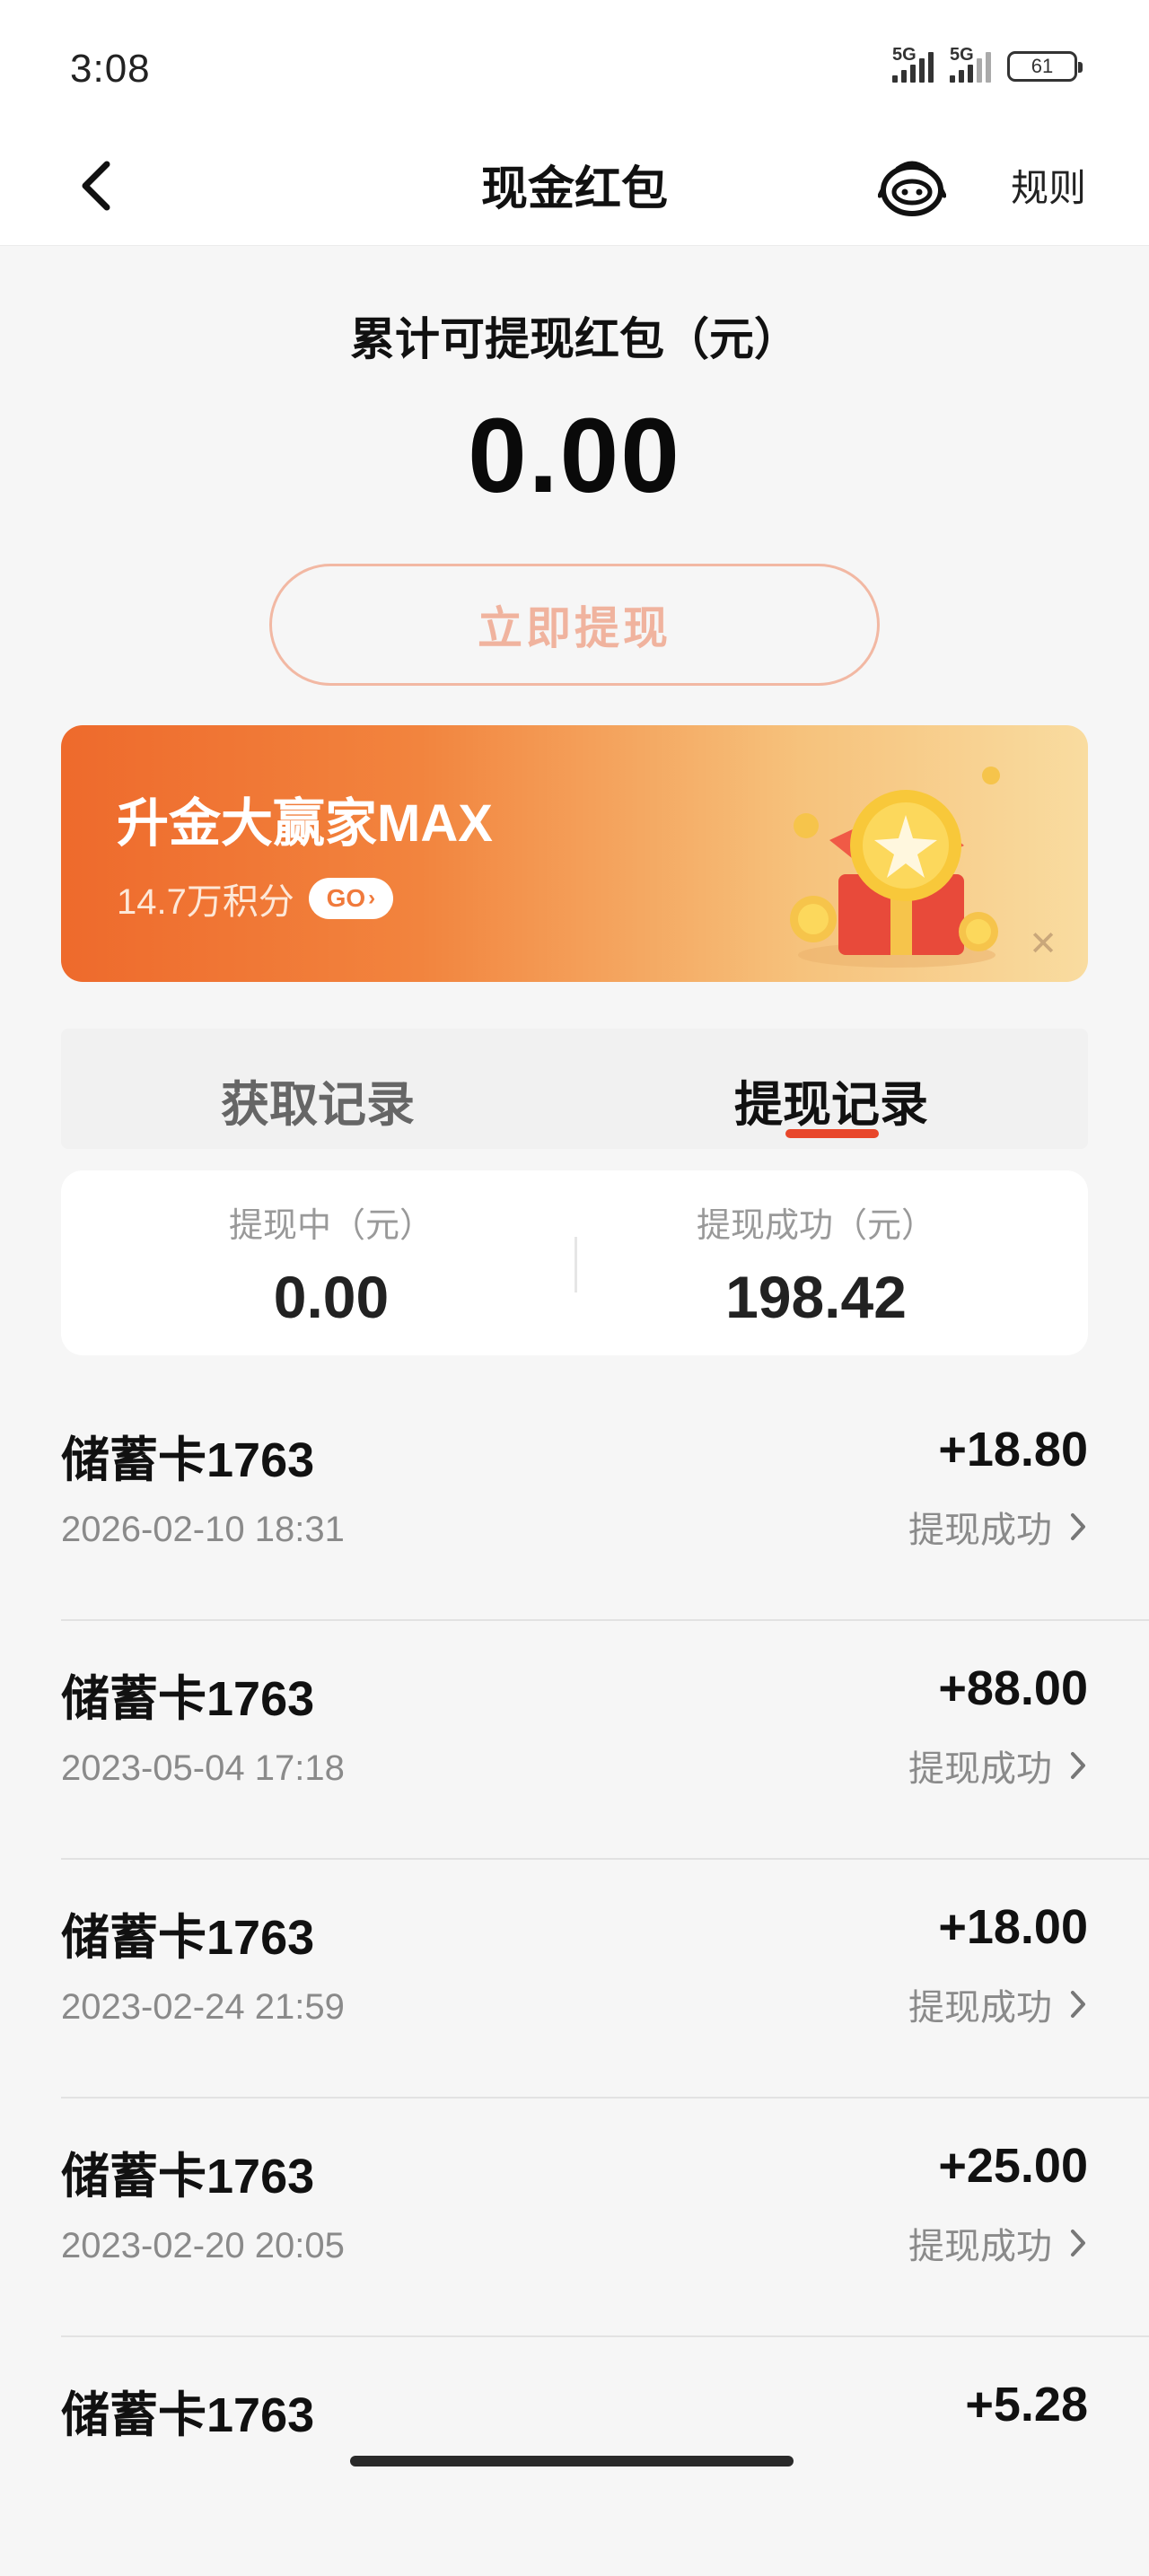  I want to click on status-icons: 5G 5G 61, so click(987, 64).